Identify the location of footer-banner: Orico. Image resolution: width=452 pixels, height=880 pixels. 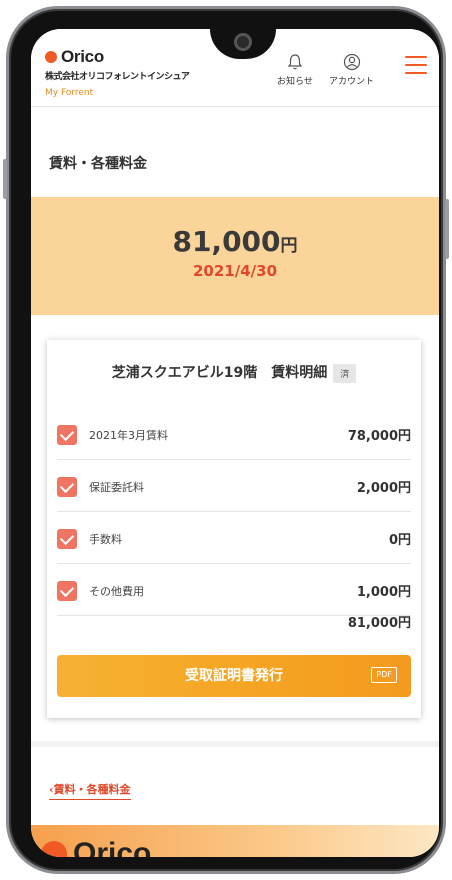
(235, 841).